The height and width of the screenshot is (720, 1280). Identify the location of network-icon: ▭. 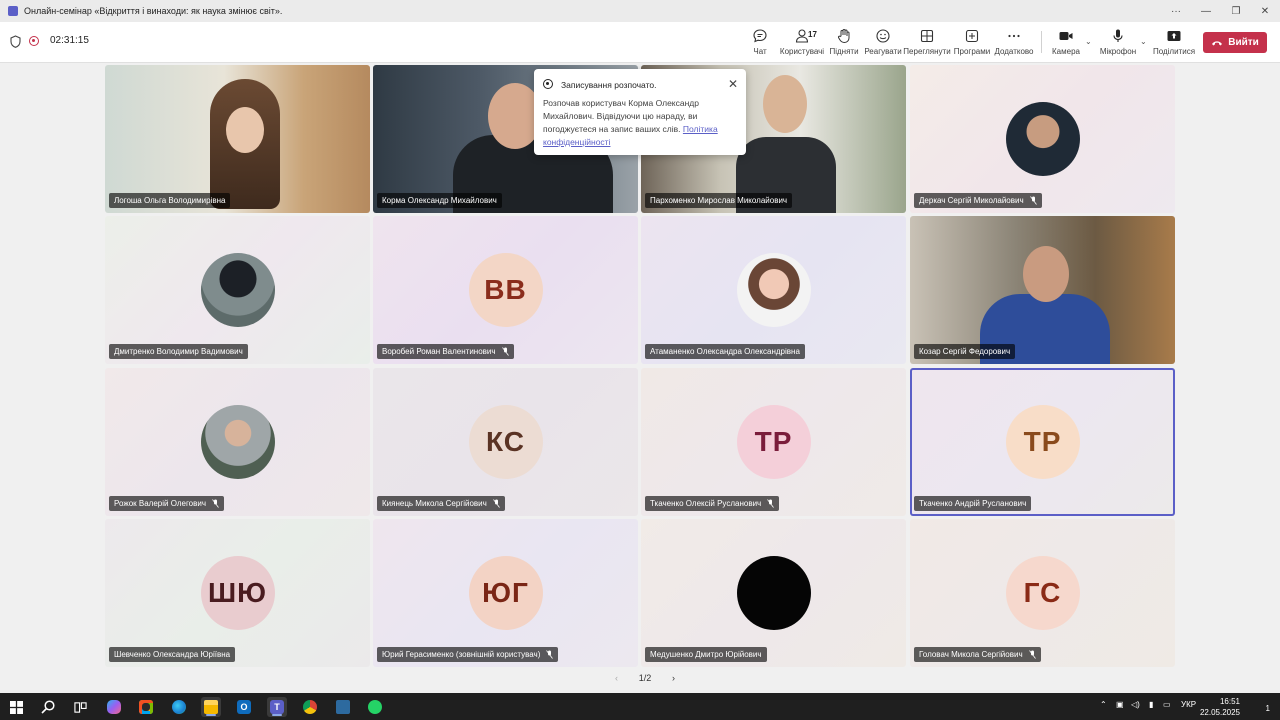
(1167, 704).